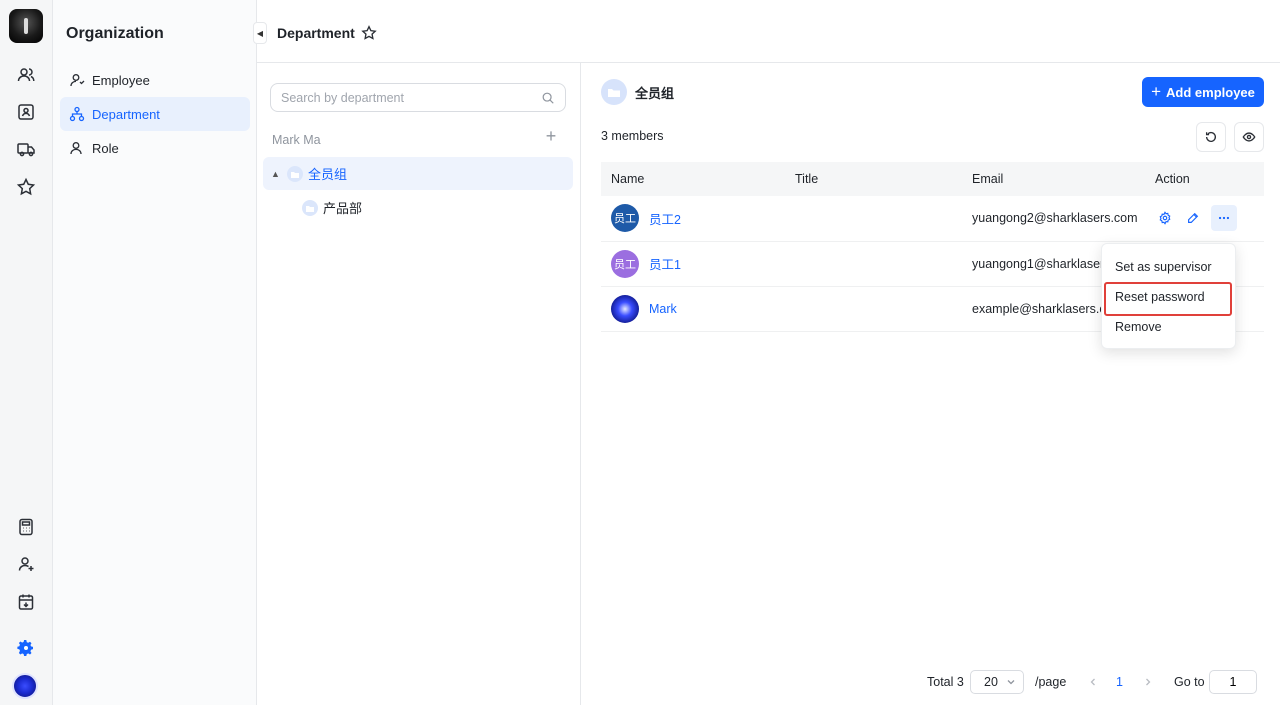 This screenshot has width=1280, height=705. I want to click on page-size-value: 20, so click(991, 682).